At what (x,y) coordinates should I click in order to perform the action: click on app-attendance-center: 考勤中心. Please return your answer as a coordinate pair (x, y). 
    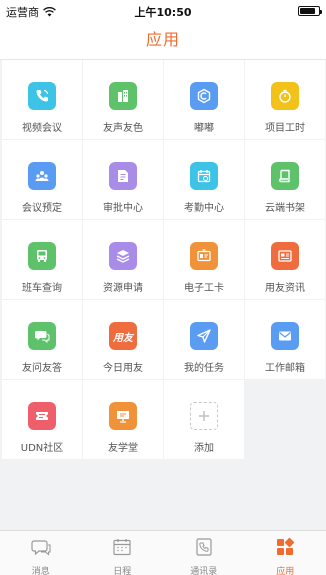
    Looking at the image, I should click on (204, 179).